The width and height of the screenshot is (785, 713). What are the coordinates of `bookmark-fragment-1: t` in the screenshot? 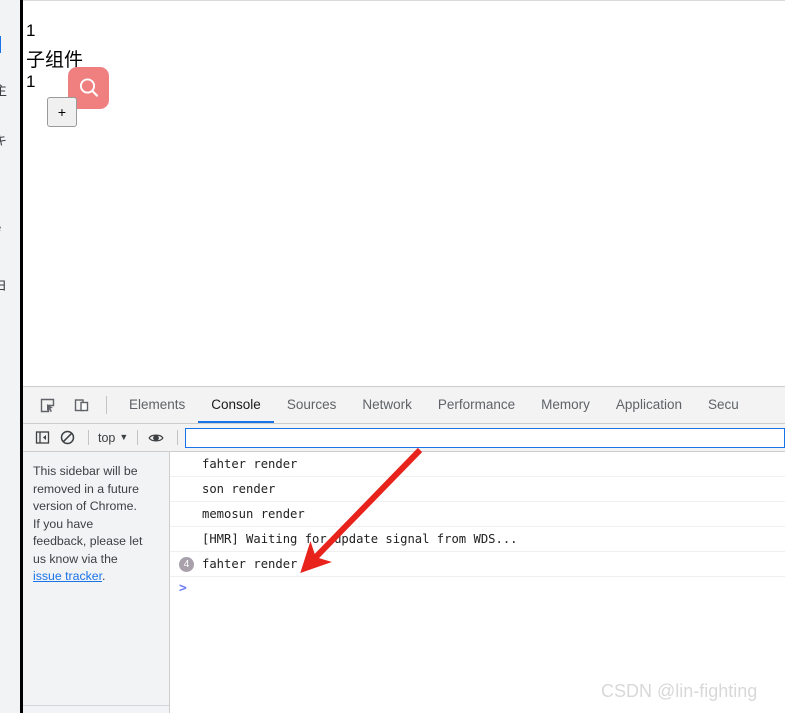 It's located at (0, 44).